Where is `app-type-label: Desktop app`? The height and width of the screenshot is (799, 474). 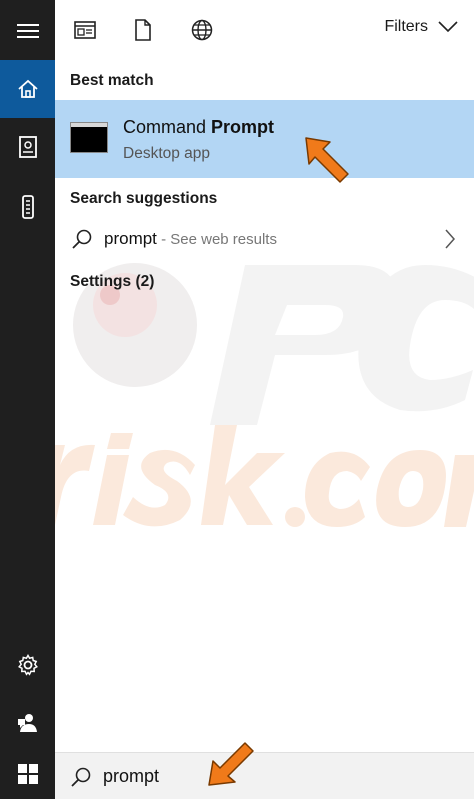 app-type-label: Desktop app is located at coordinates (167, 153).